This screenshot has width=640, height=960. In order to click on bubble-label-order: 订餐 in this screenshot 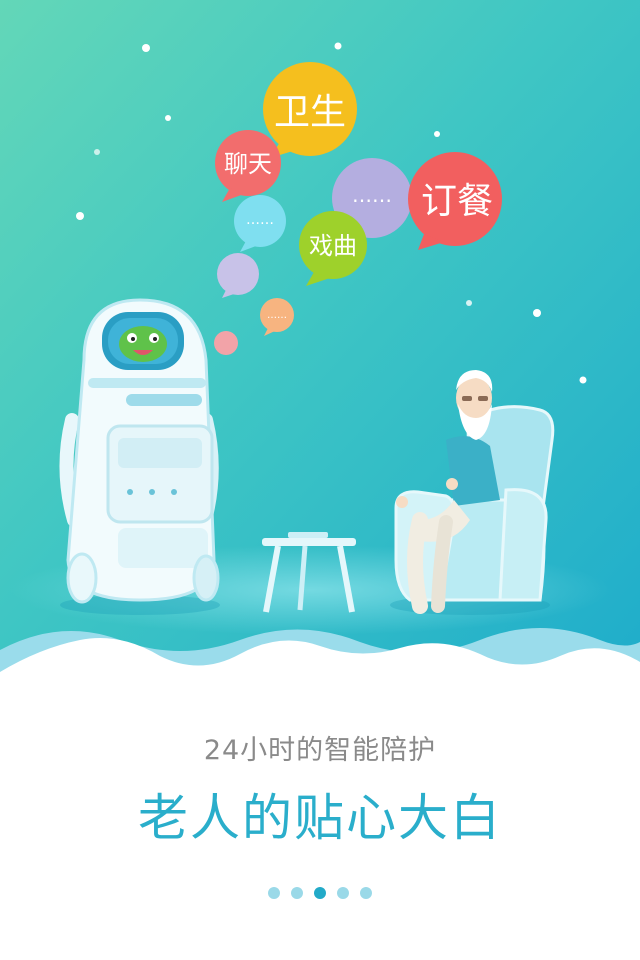, I will do `click(457, 201)`.